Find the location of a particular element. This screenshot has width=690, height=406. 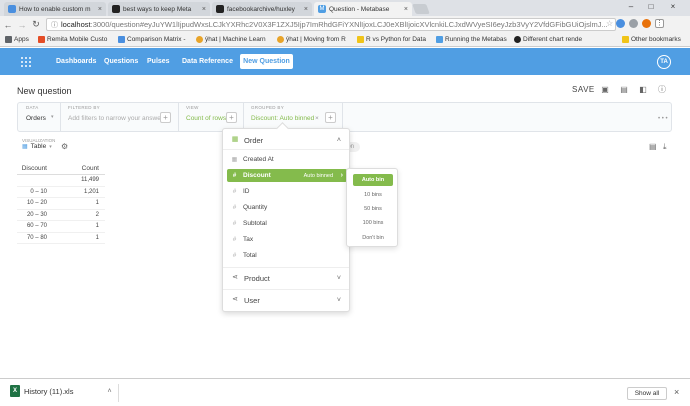

field-total: # Total is located at coordinates (287, 255).